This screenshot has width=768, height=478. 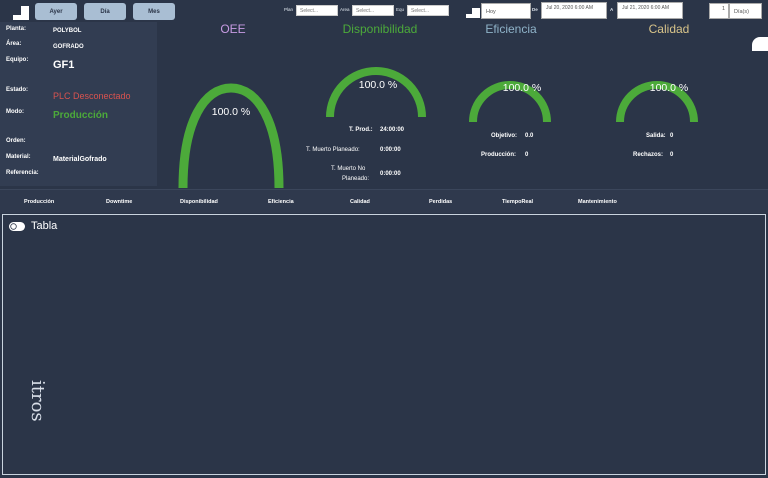 I want to click on equipo-label: Equipo:, so click(x=17, y=60).